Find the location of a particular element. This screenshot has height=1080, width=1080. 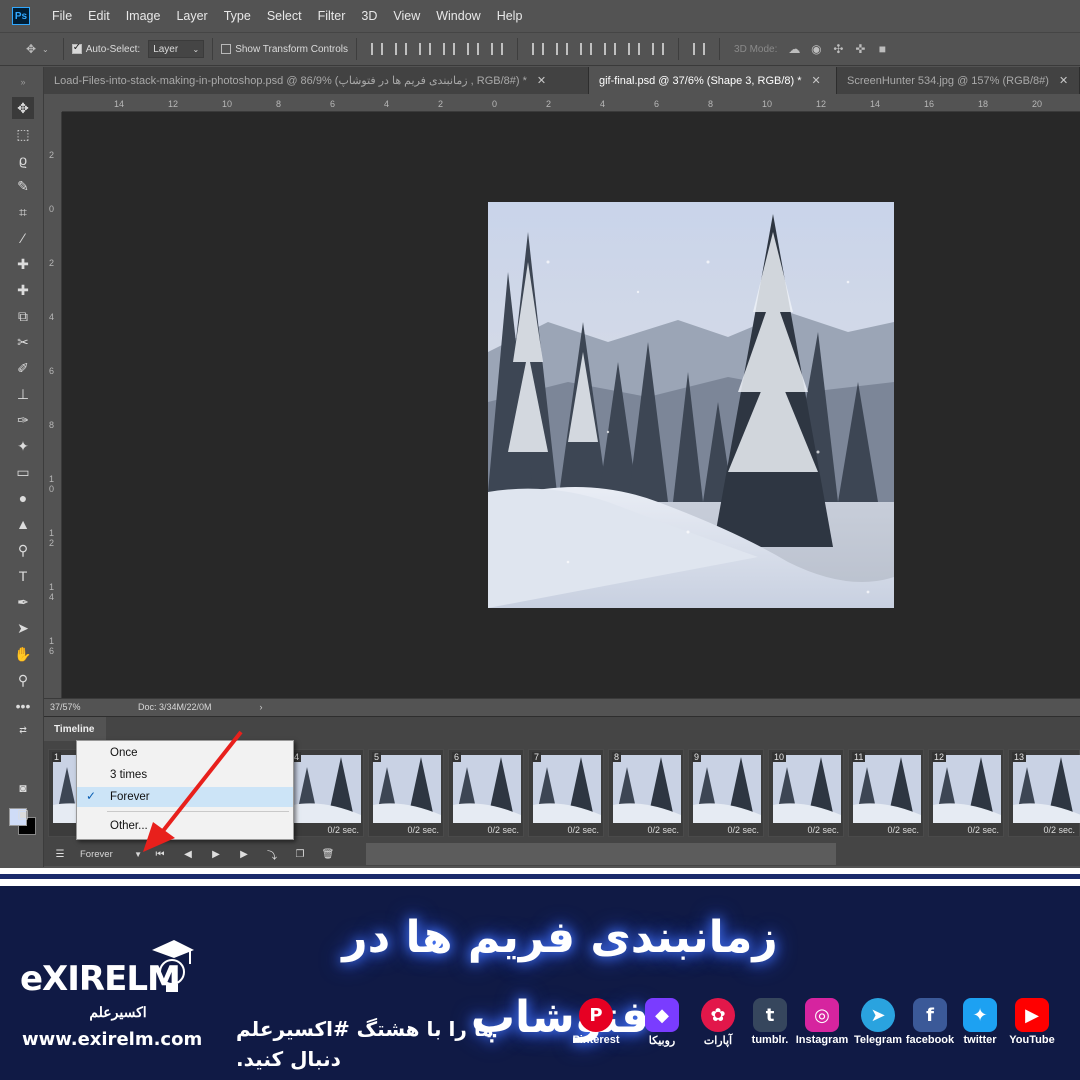

social-aparat: ✿ آپارات is located at coordinates (718, 1022).